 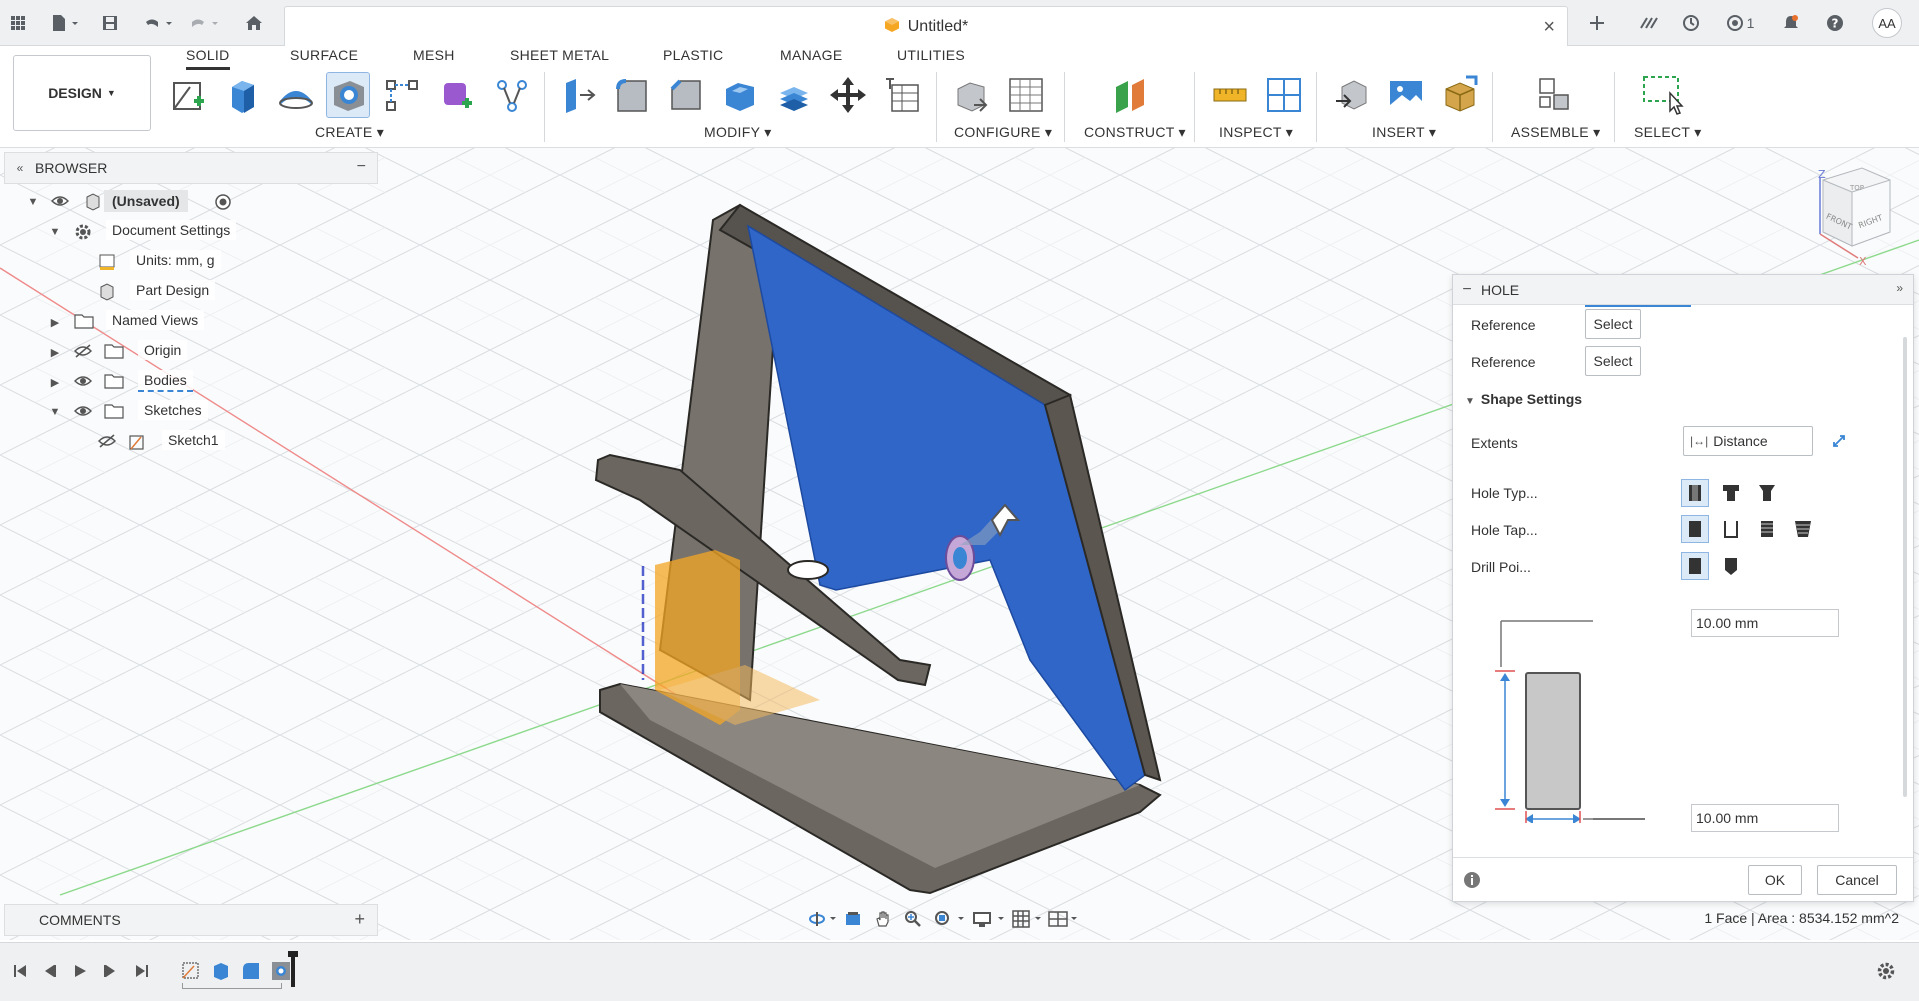 I want to click on tree-item-root: ▼ (Unsaved), so click(x=191, y=202).